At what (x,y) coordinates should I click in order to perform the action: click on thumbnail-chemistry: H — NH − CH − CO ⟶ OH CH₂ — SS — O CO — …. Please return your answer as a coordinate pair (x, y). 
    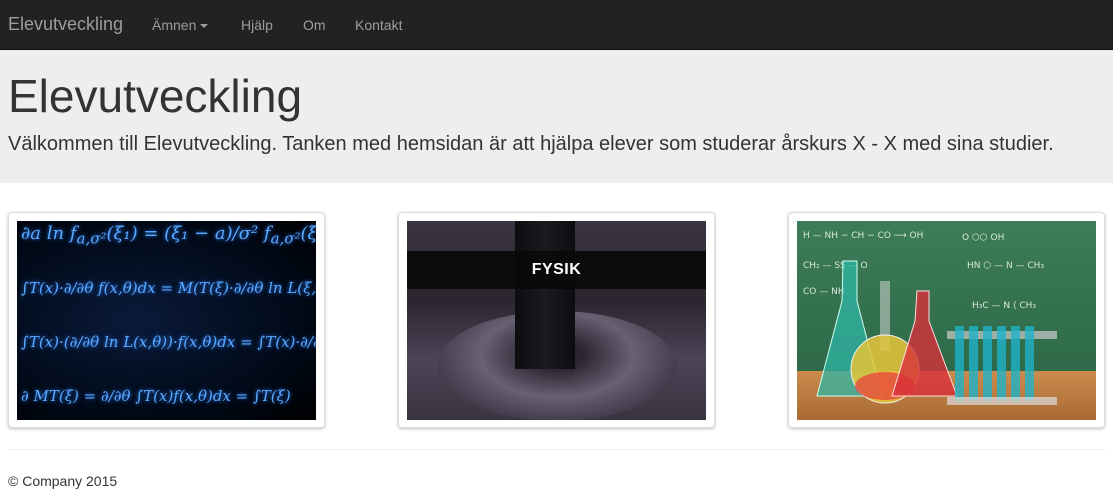
    Looking at the image, I should click on (946, 320).